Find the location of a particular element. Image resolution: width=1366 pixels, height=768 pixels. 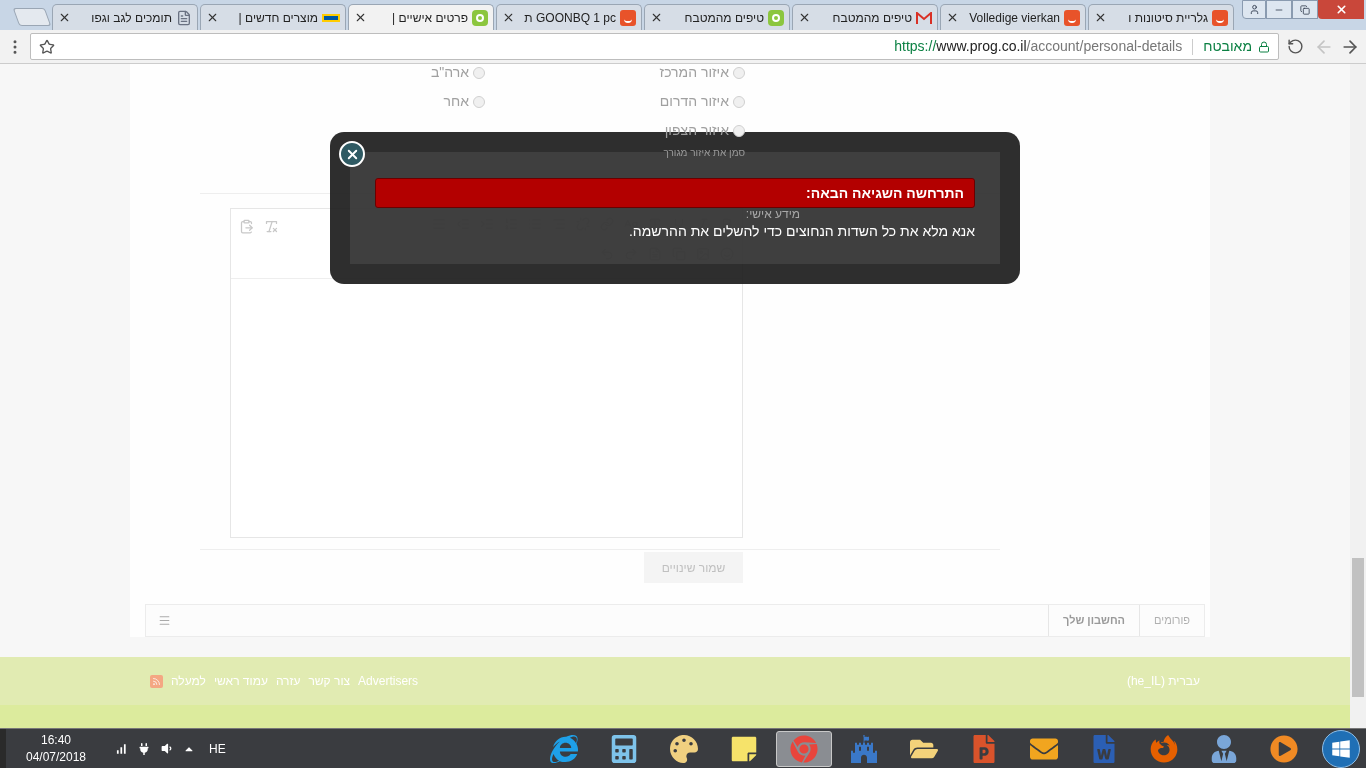

browser-tab: גלריית סיטונות ו is located at coordinates (1161, 17).